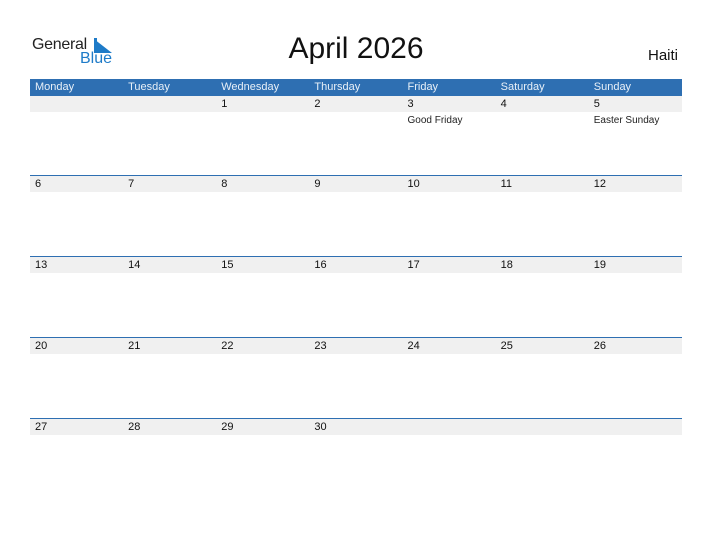 Image resolution: width=712 pixels, height=550 pixels. I want to click on weekday-saturday: Saturday, so click(522, 87).